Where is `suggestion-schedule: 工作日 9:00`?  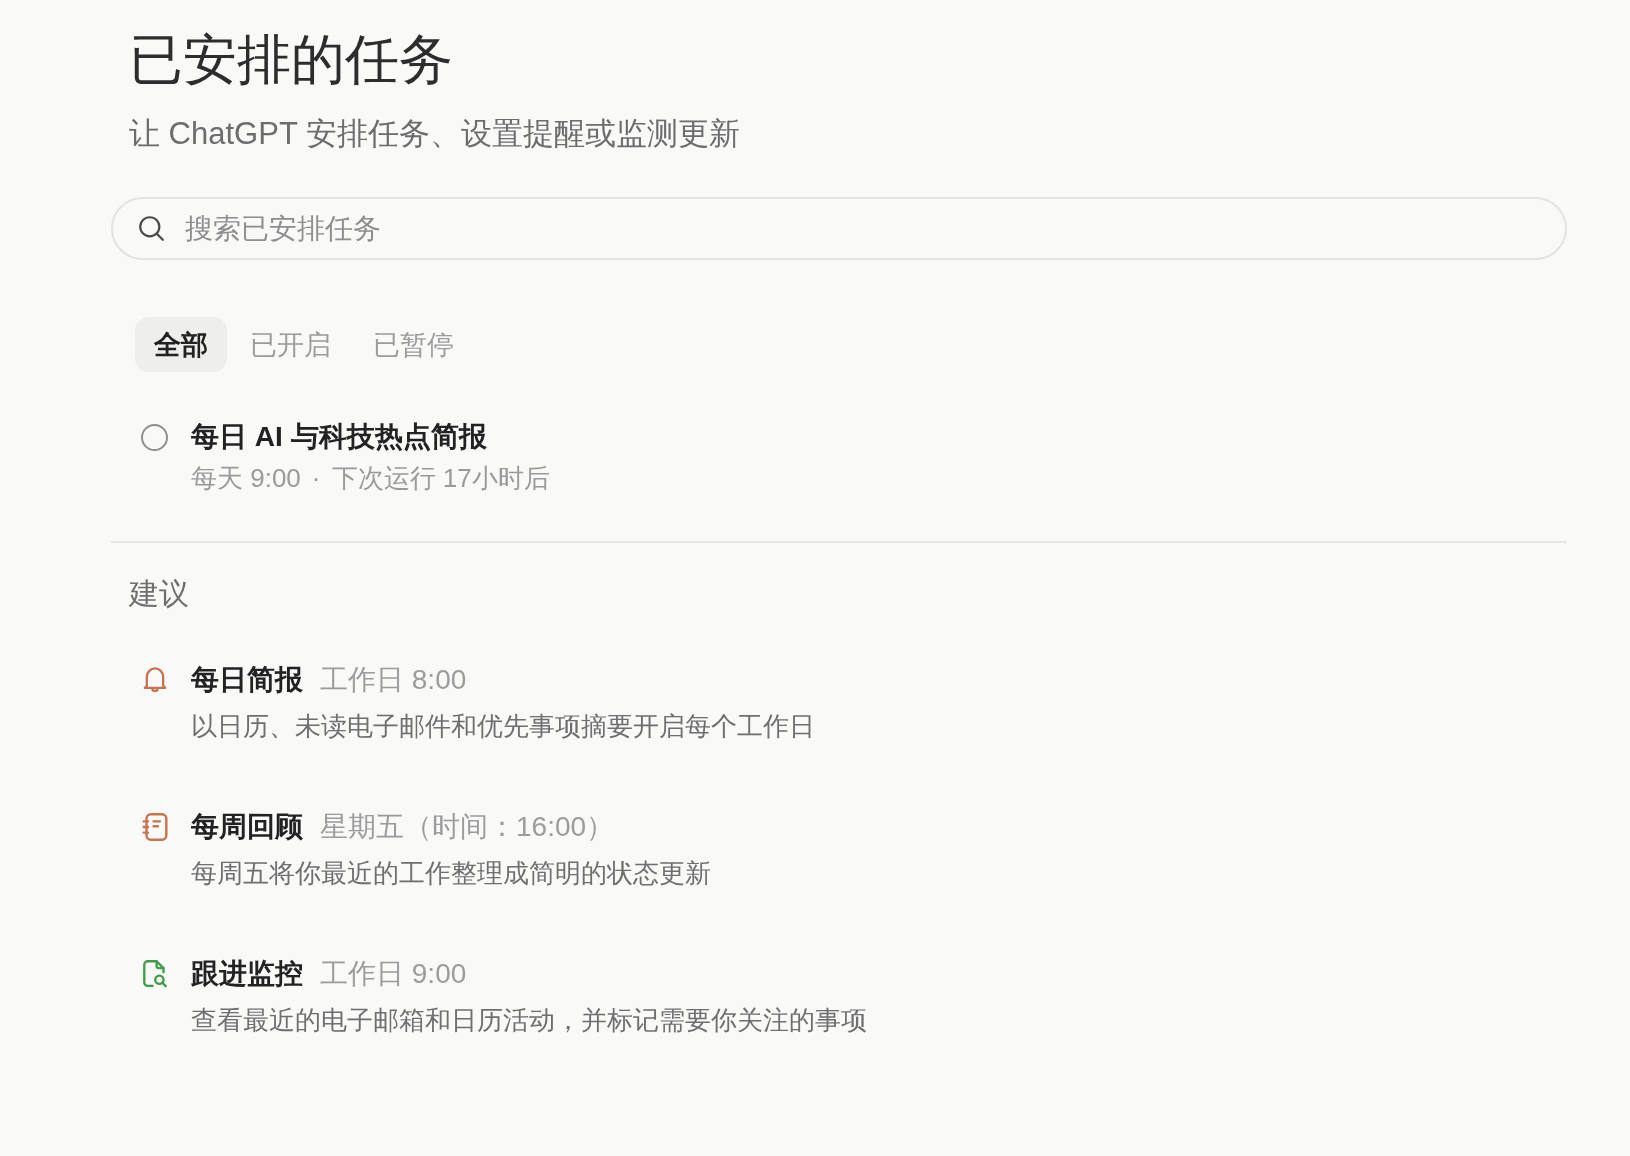
suggestion-schedule: 工作日 9:00 is located at coordinates (393, 974).